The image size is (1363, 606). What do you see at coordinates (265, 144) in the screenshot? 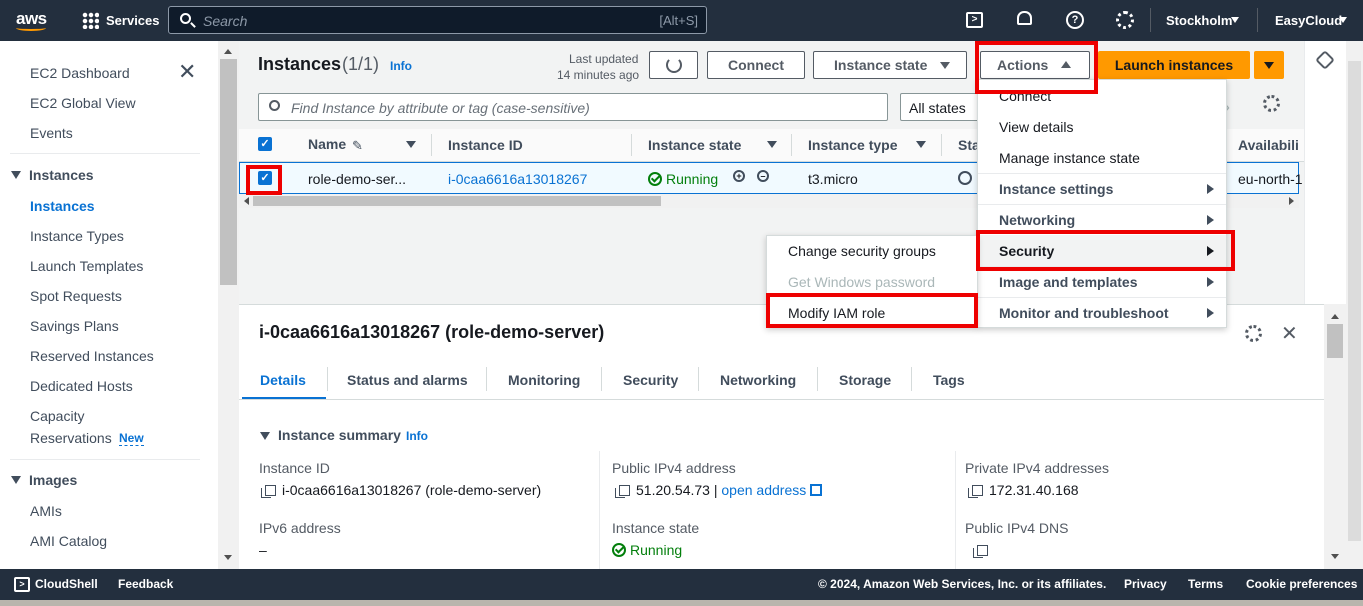
I see `select-all-checkbox: ✓` at bounding box center [265, 144].